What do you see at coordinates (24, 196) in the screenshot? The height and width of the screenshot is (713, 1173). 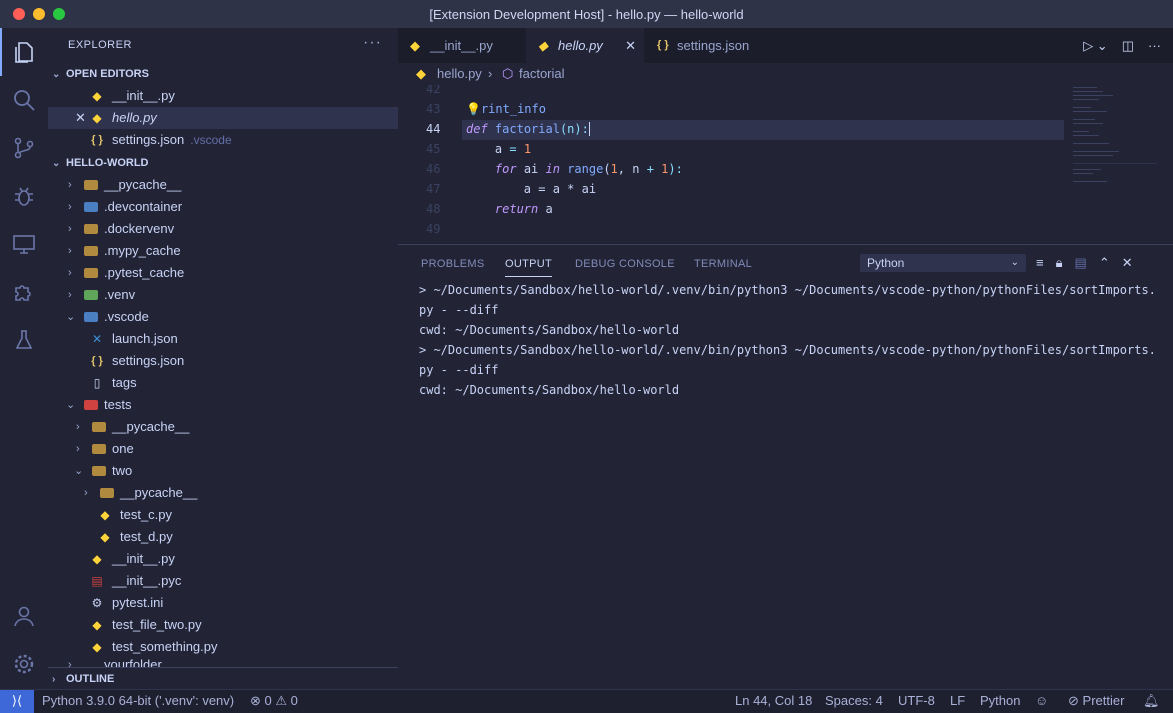 I see `debug-icon` at bounding box center [24, 196].